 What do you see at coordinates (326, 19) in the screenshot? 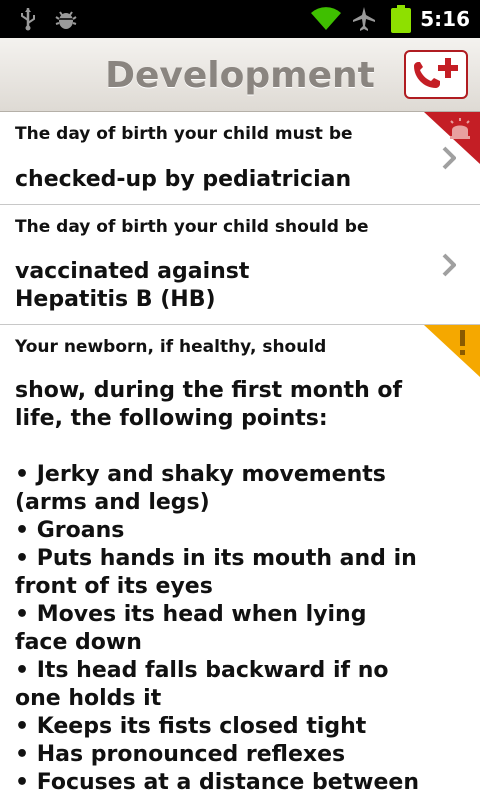
I see `wifi-icon` at bounding box center [326, 19].